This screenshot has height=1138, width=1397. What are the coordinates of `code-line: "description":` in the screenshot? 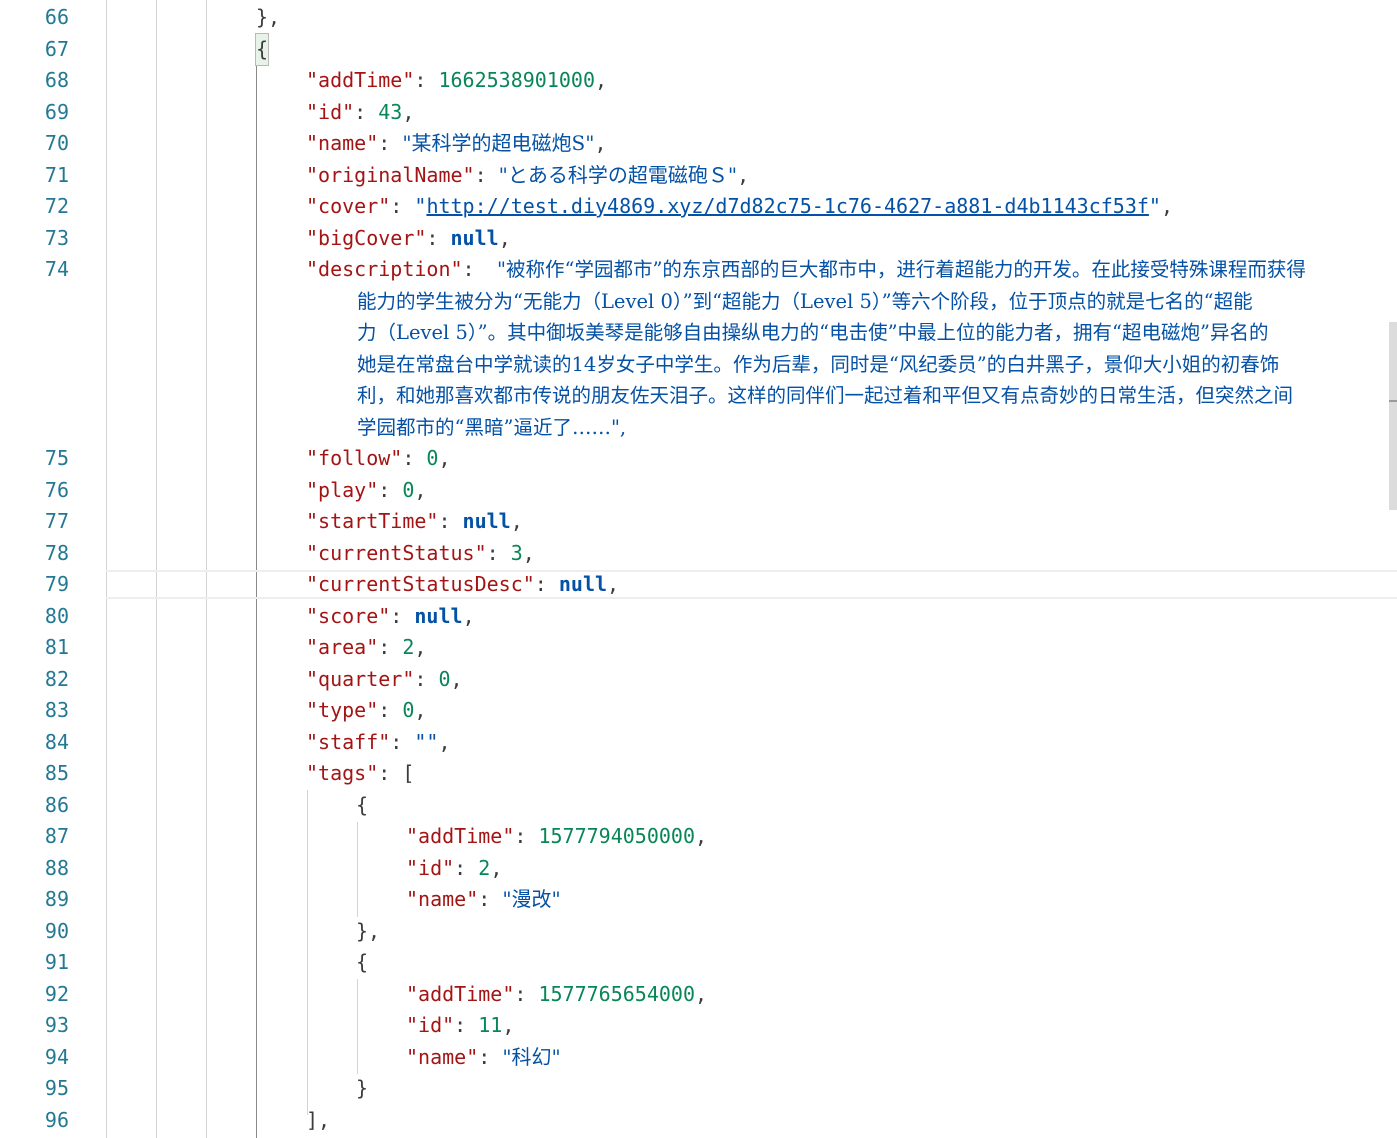 It's located at (396, 270).